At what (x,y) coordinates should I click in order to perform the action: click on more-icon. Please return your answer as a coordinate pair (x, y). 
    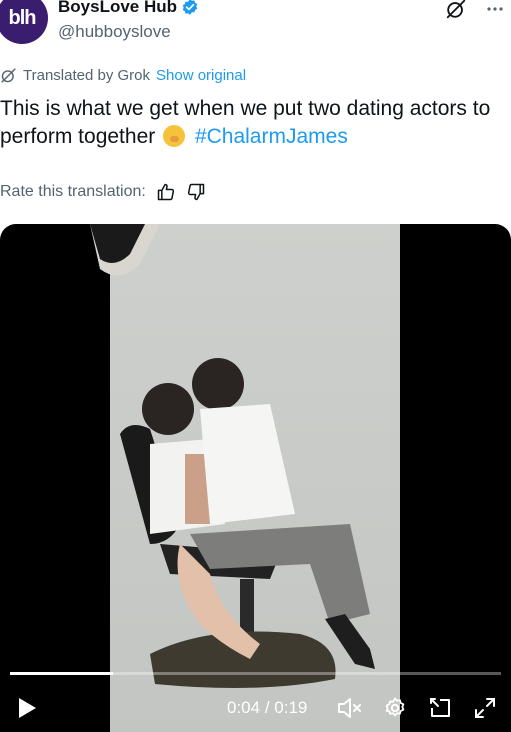
    Looking at the image, I should click on (495, 9).